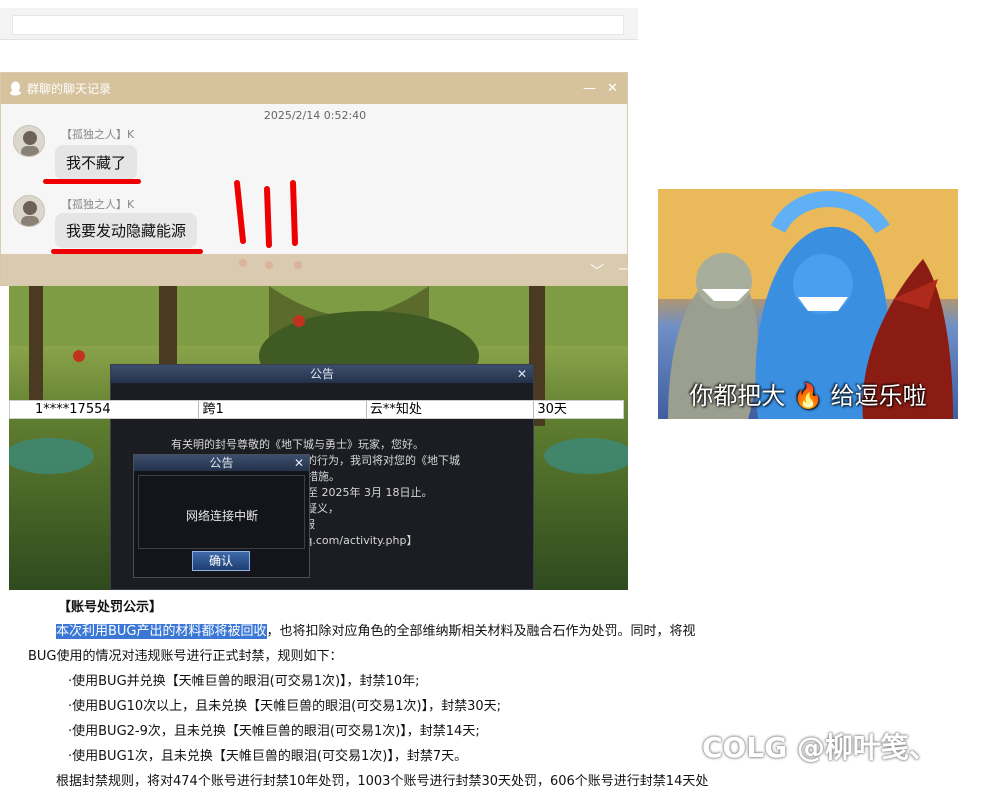  Describe the element at coordinates (161, 631) in the screenshot. I see `highlighted-text: 本次利用BUG产出的材料都将被回收` at that location.